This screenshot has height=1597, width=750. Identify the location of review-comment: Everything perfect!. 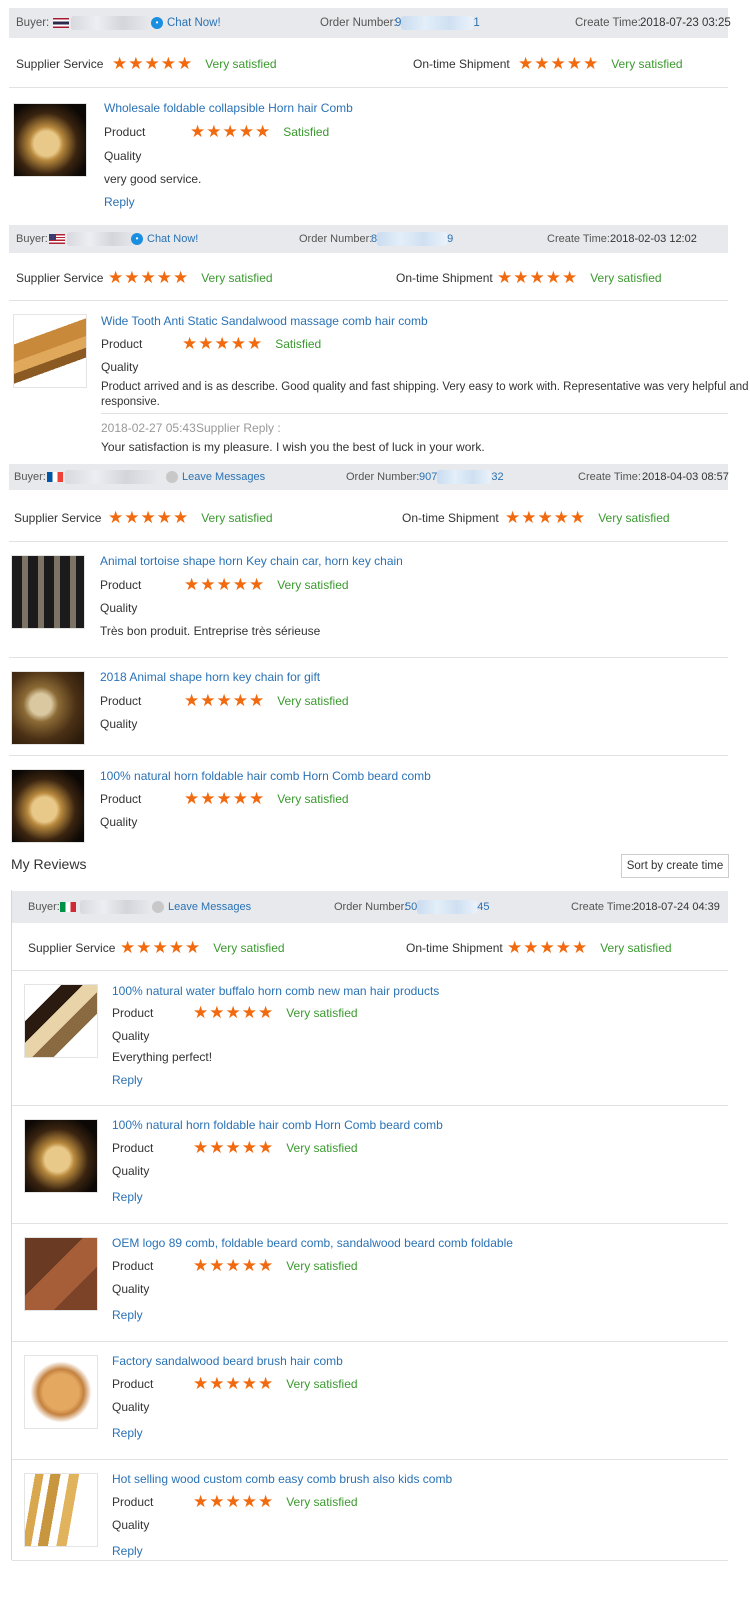
(162, 1057).